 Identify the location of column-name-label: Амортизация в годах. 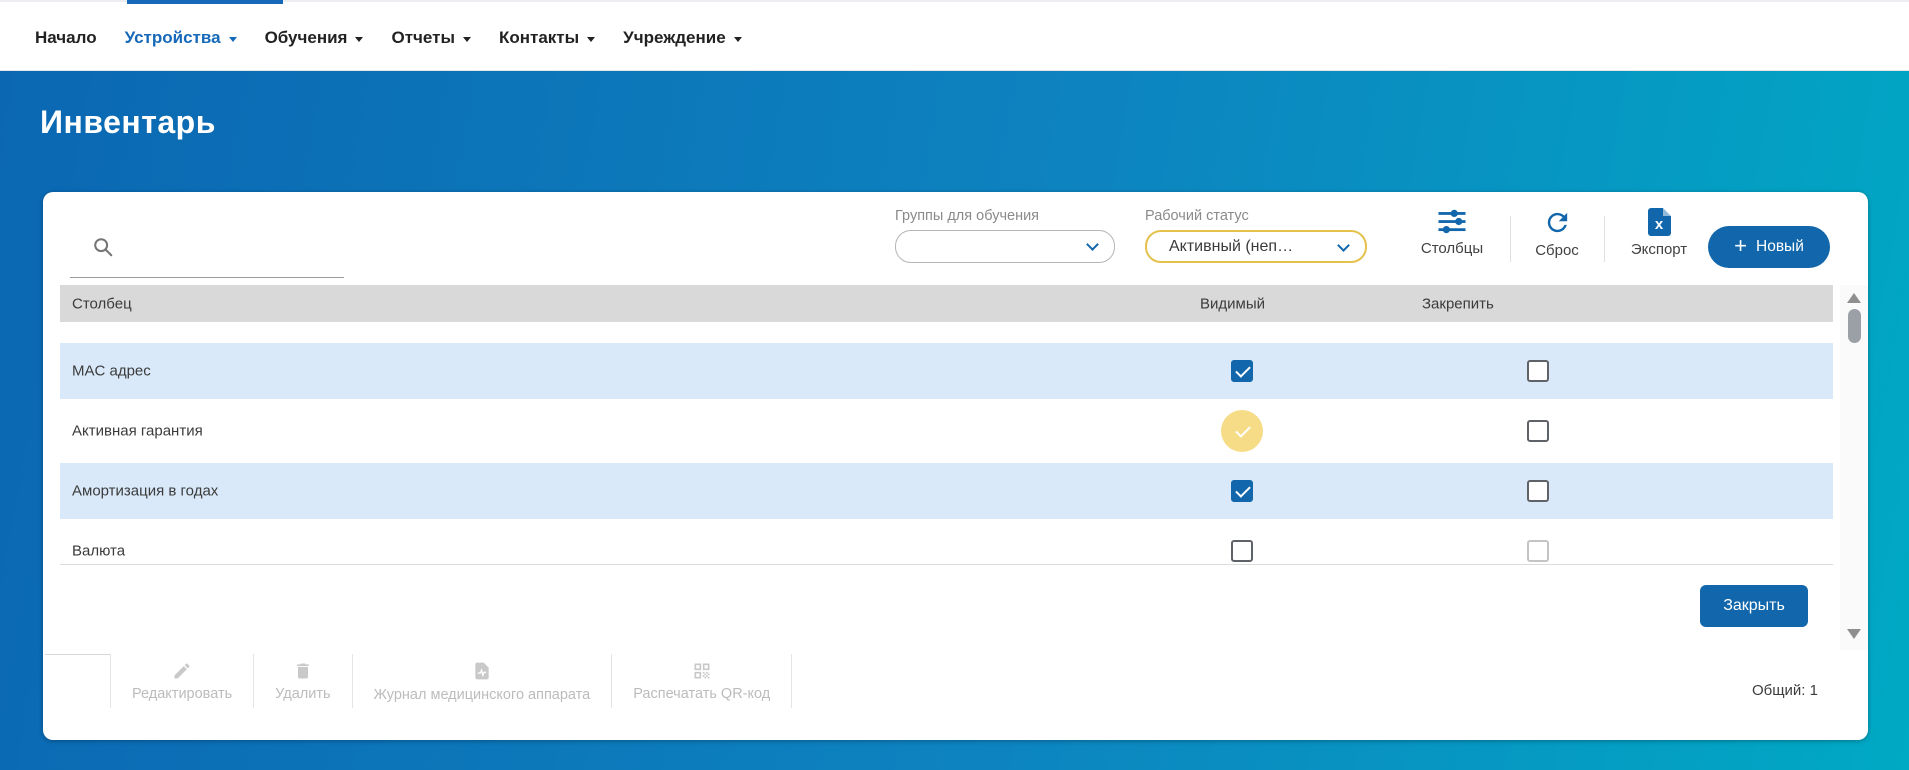
(145, 491).